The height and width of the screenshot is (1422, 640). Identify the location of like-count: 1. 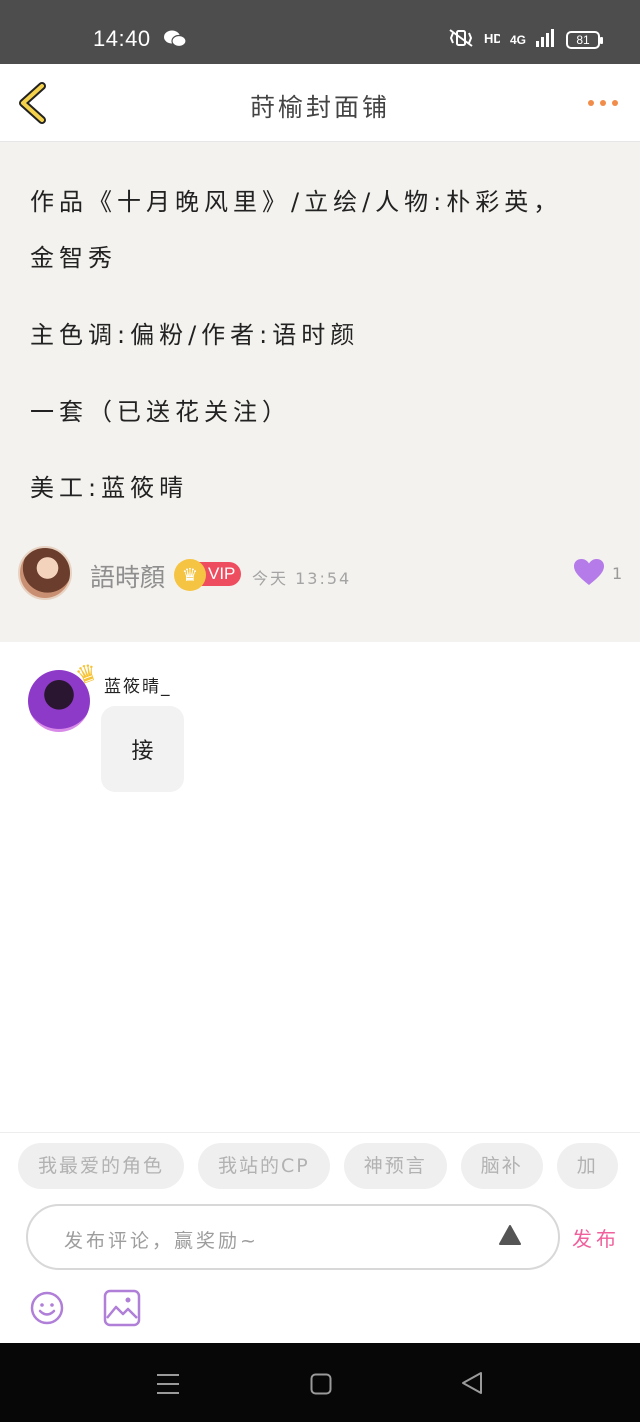
(617, 573).